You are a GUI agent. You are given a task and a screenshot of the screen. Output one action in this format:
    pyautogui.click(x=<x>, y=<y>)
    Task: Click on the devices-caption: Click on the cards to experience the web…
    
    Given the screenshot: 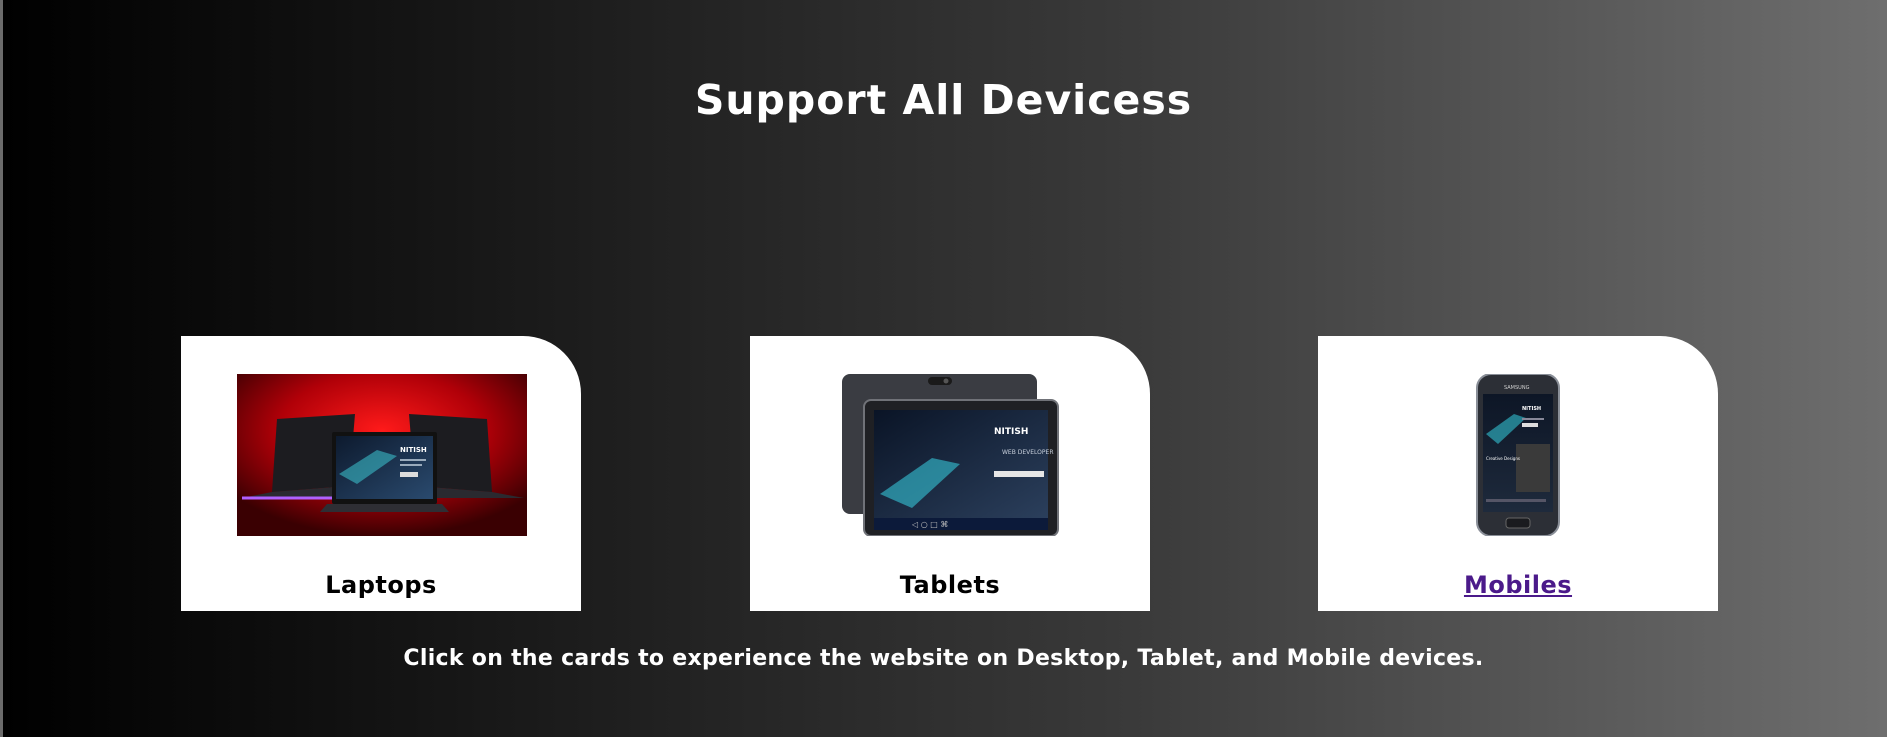 What is the action you would take?
    pyautogui.click(x=943, y=658)
    